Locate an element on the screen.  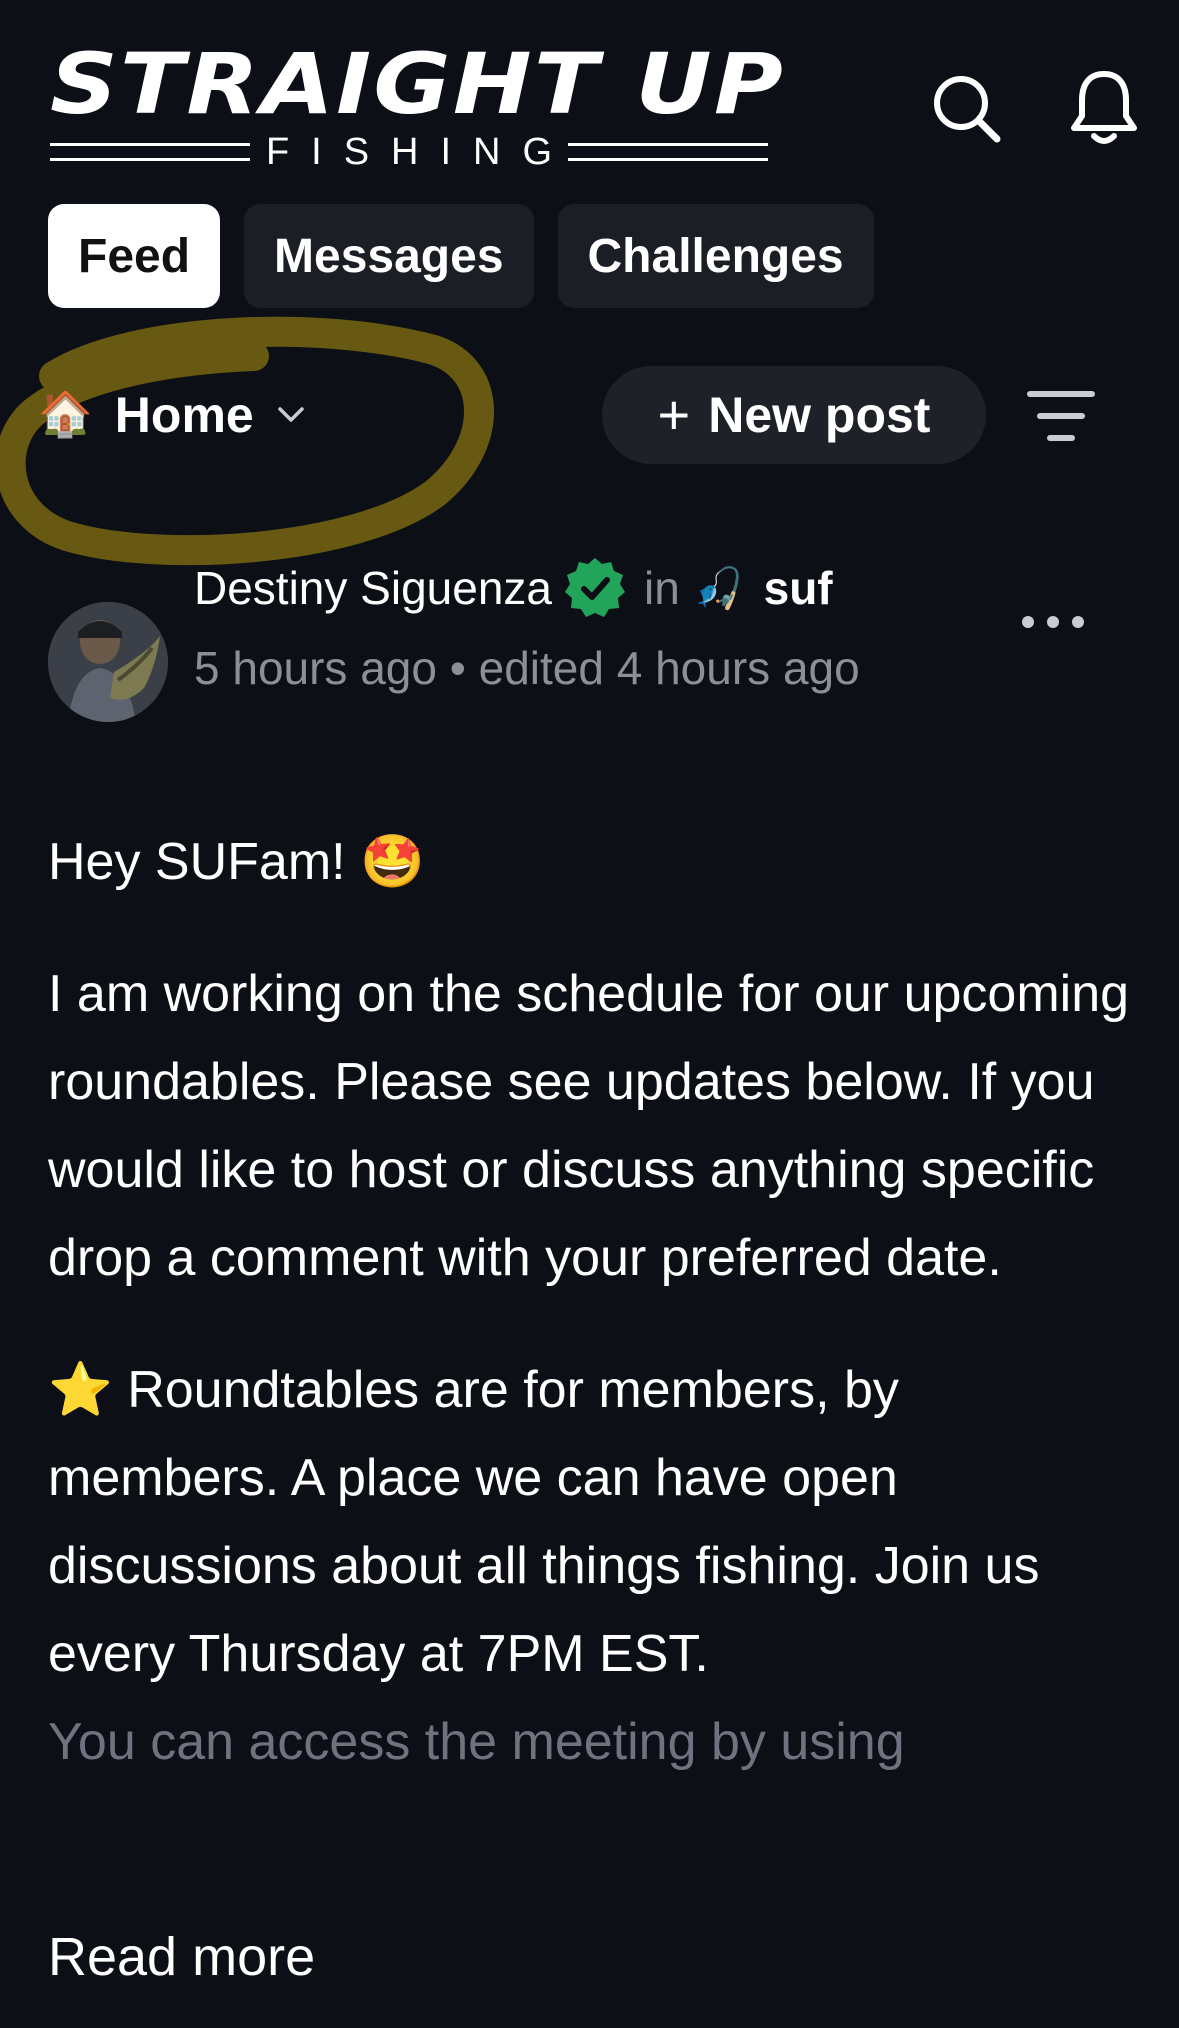
new-post-label: New post is located at coordinates (819, 415).